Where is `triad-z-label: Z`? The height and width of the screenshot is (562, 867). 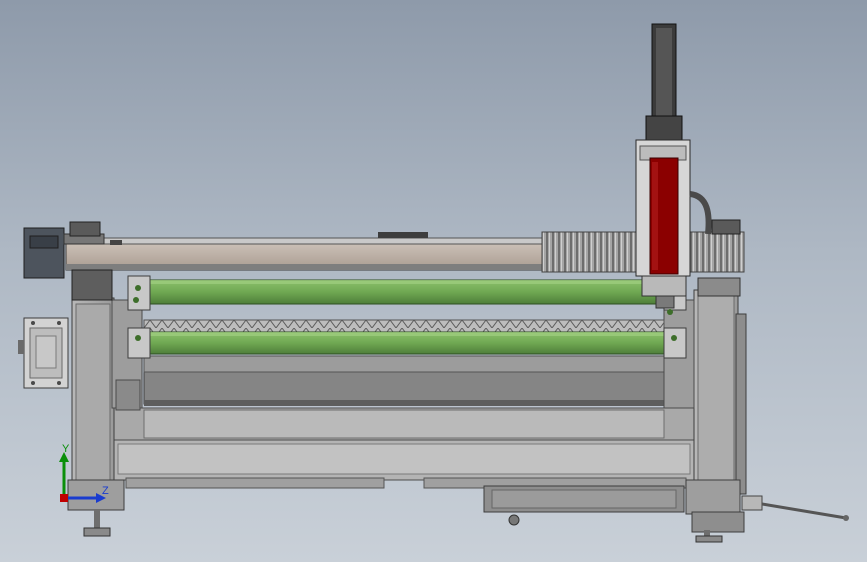
triad-z-label: Z is located at coordinates (105, 491).